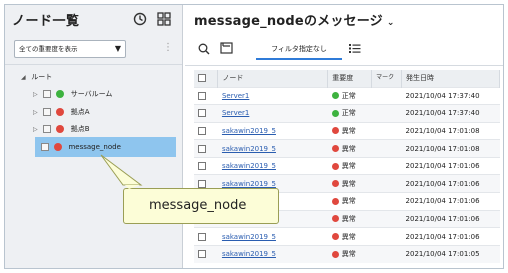 This screenshot has height=273, width=508. I want to click on tree-item-site-a: ▷ 拠点A, so click(61, 112).